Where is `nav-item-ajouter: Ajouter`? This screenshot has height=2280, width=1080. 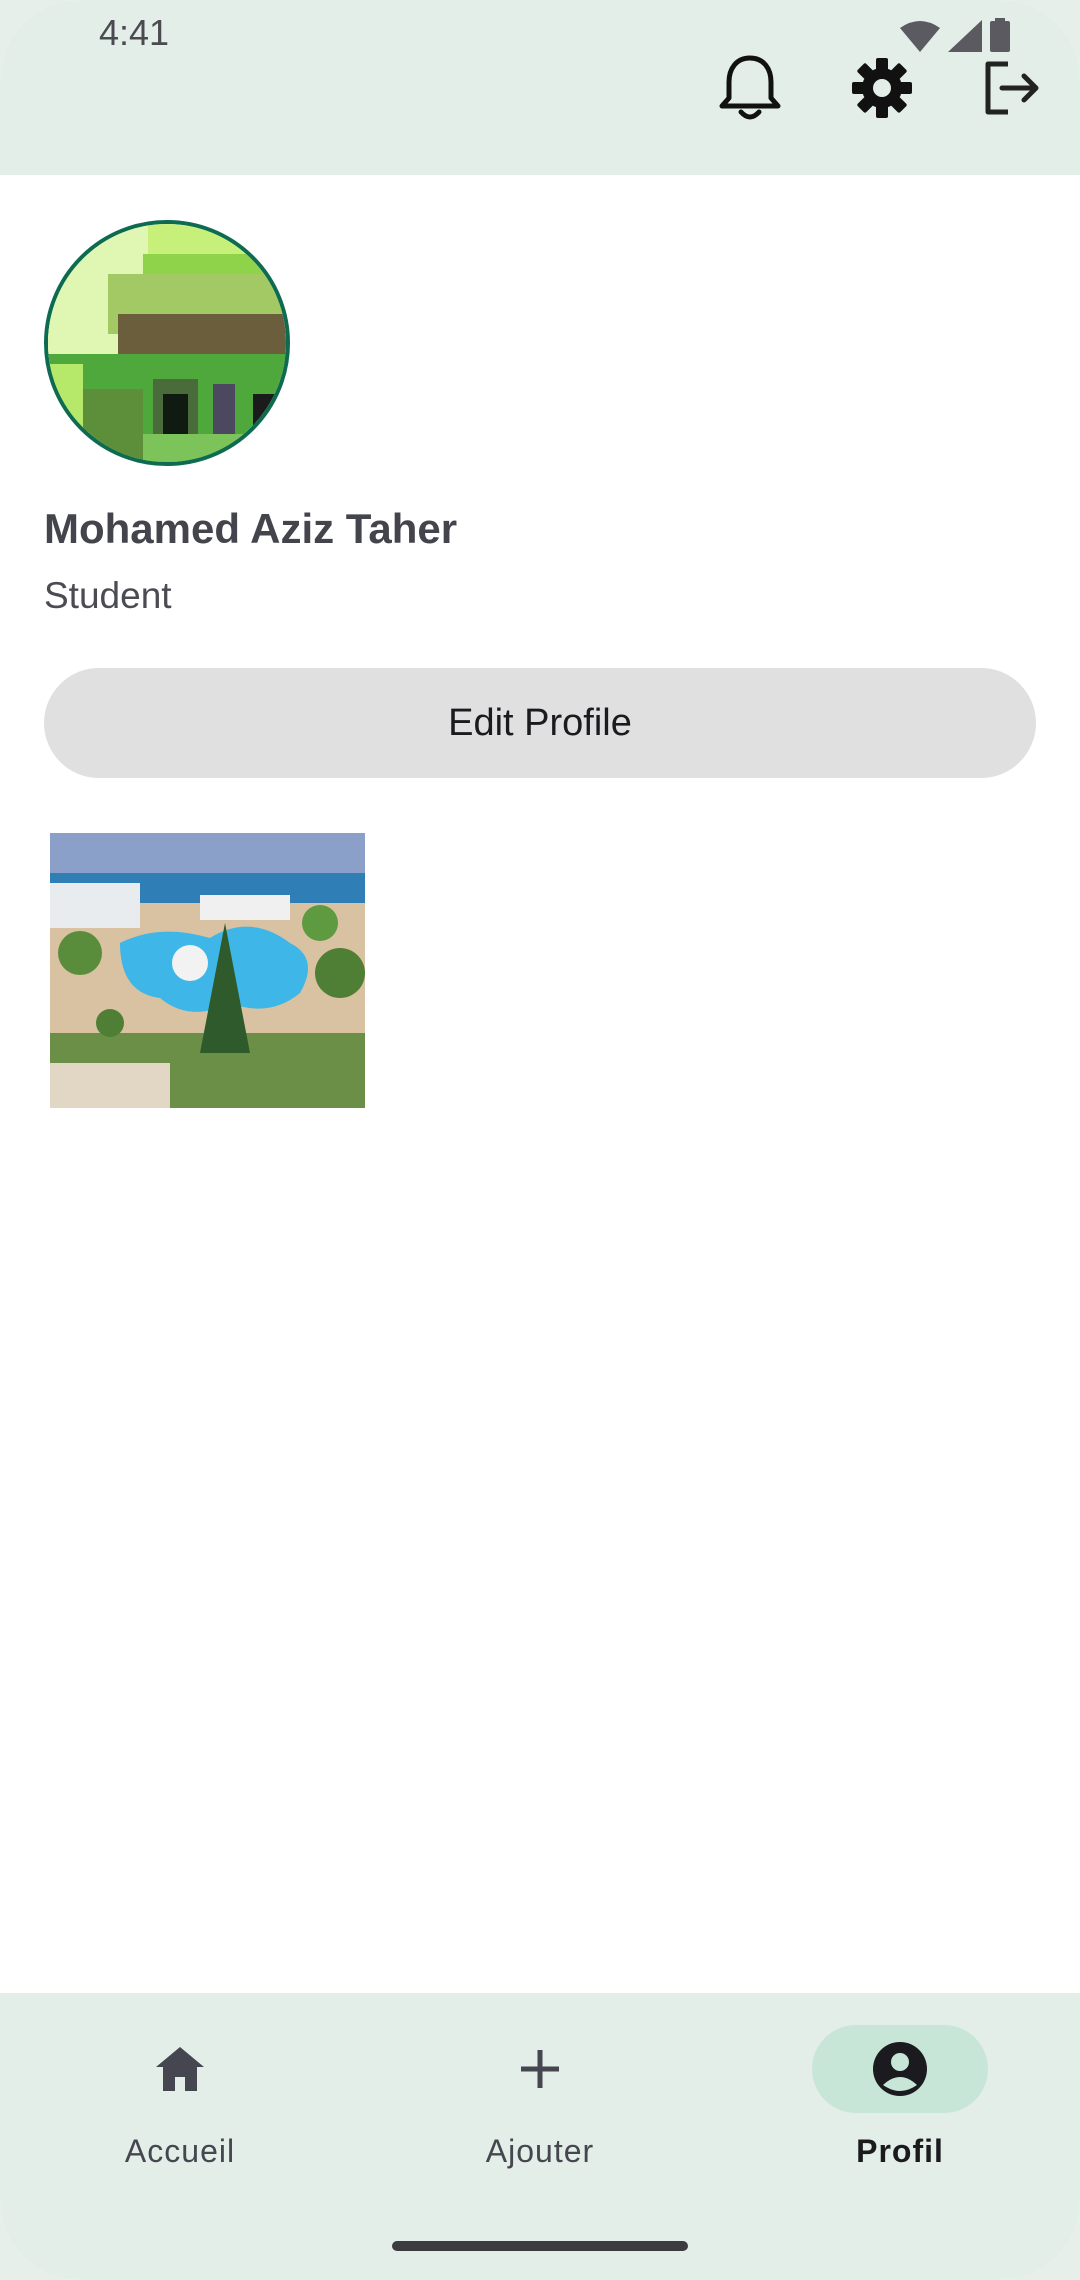 nav-item-ajouter: Ajouter is located at coordinates (540, 2105).